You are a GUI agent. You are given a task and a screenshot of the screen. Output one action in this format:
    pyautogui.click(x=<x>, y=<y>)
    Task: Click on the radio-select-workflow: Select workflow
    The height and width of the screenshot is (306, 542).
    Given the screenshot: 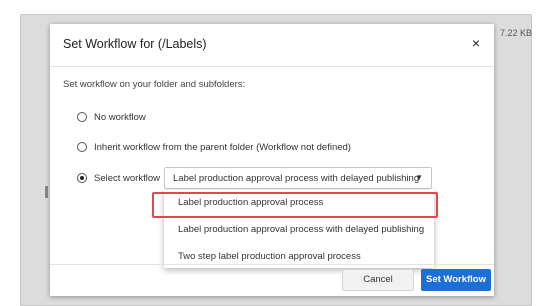 What is the action you would take?
    pyautogui.click(x=118, y=178)
    